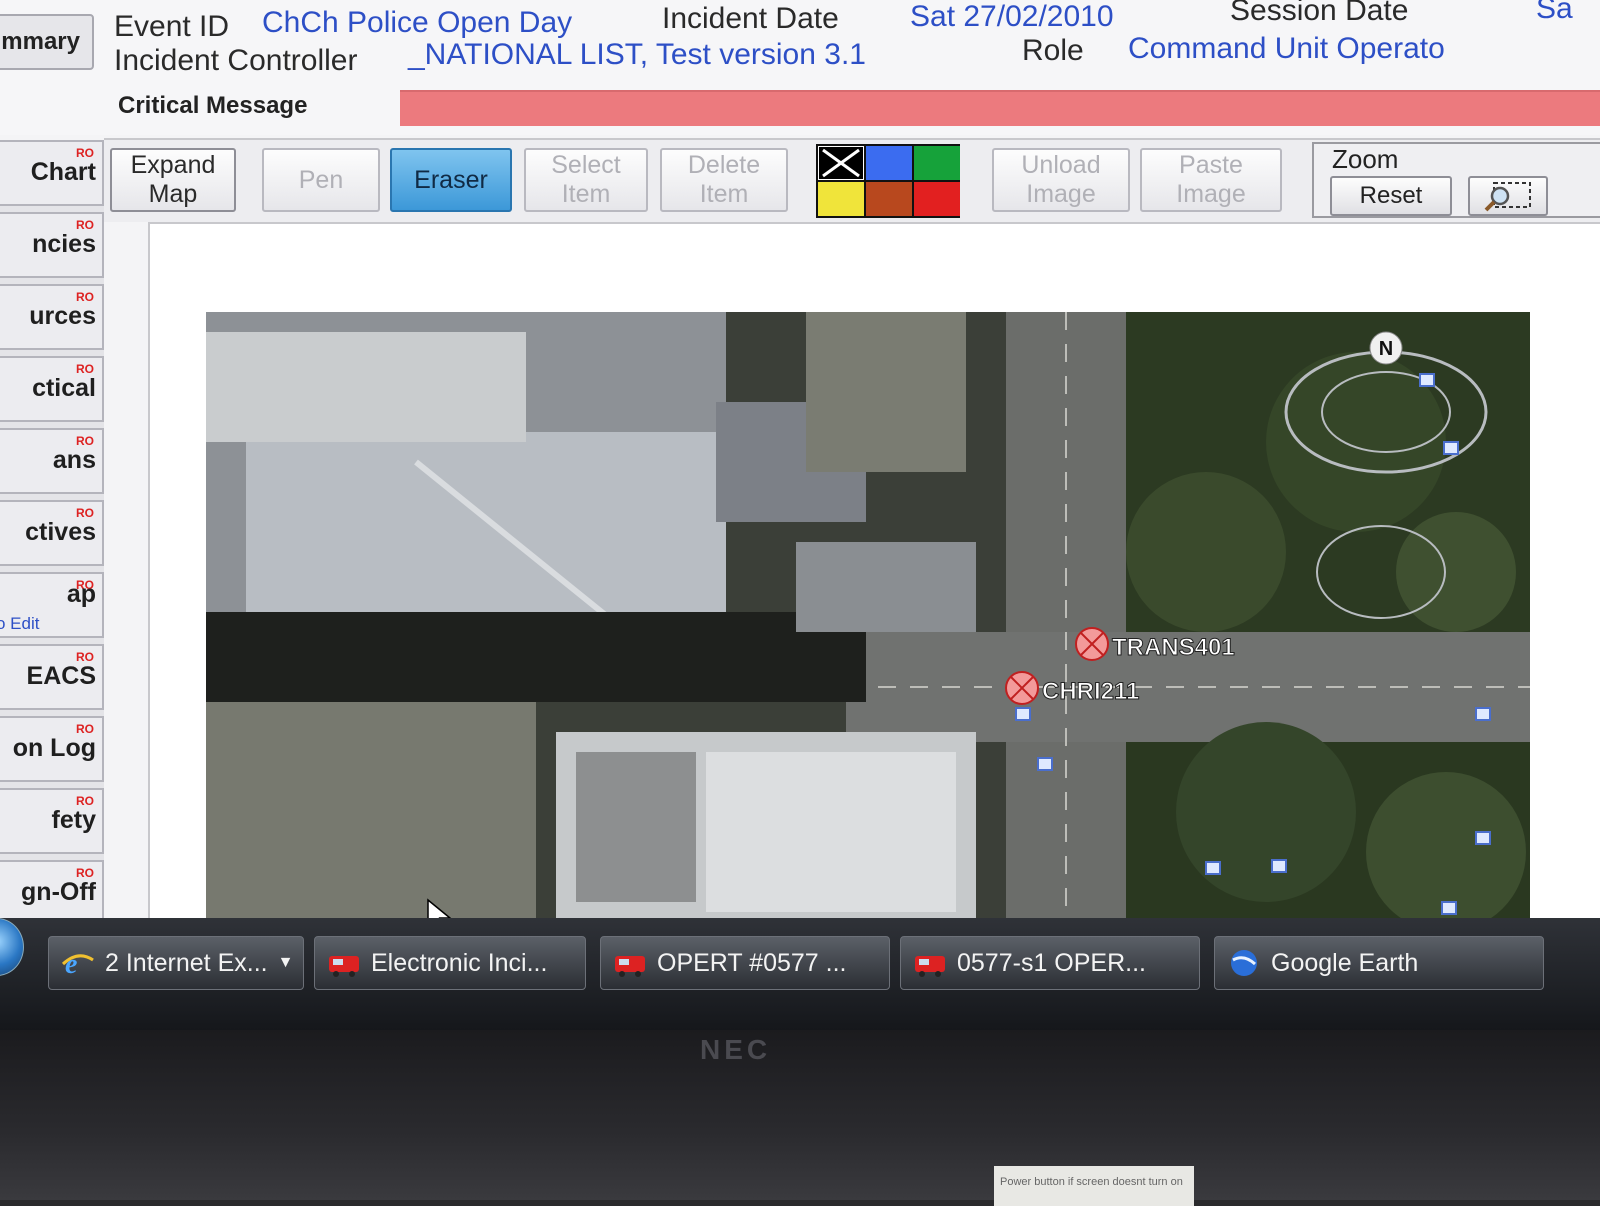 This screenshot has width=1600, height=1206. I want to click on magnifier-select-icon, so click(1507, 197).